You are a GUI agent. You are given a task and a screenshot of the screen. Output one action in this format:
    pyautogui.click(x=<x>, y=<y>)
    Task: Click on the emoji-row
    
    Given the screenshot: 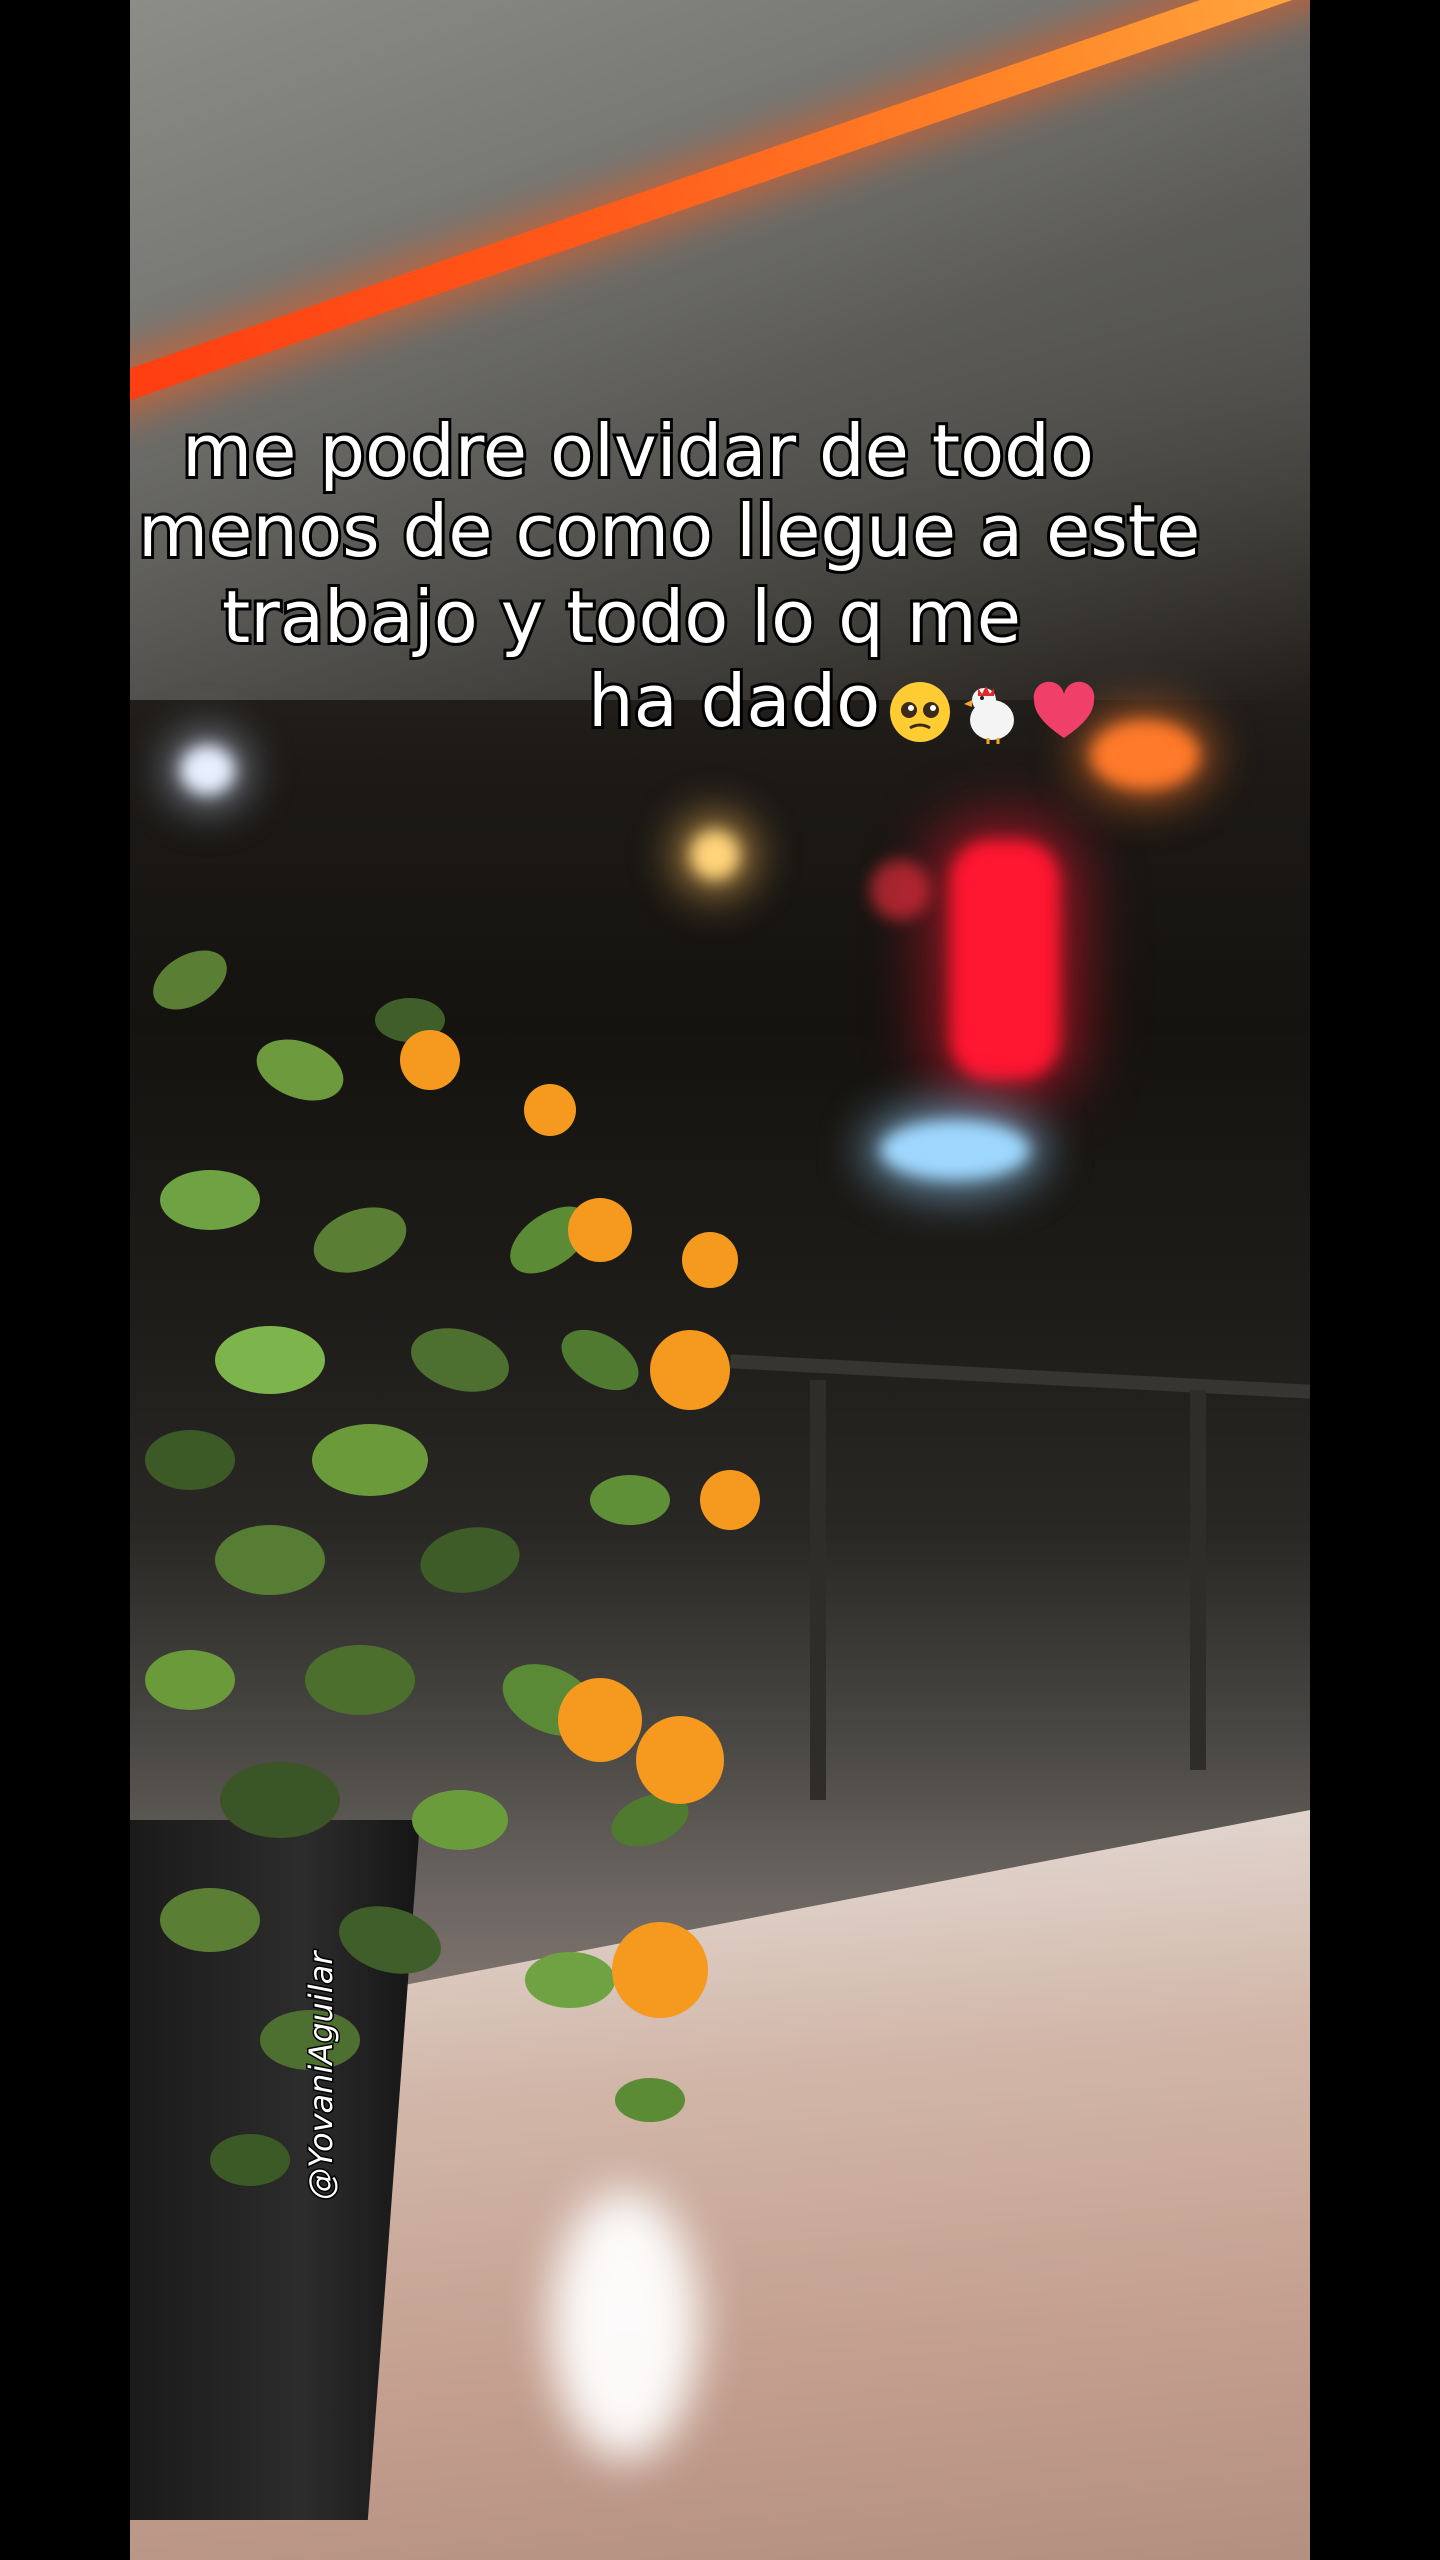 What is the action you would take?
    pyautogui.click(x=994, y=706)
    